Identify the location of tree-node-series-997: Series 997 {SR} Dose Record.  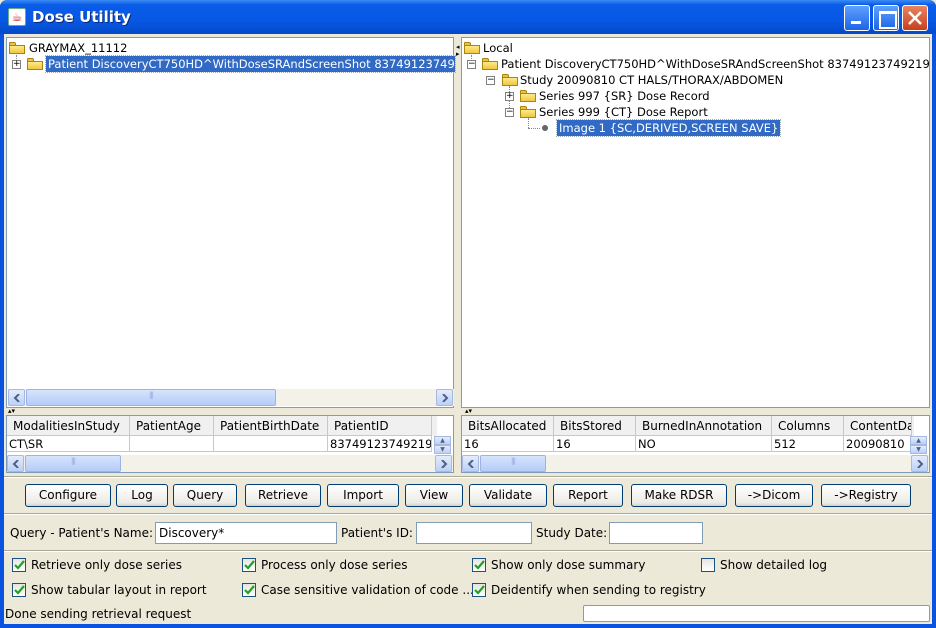
(624, 96).